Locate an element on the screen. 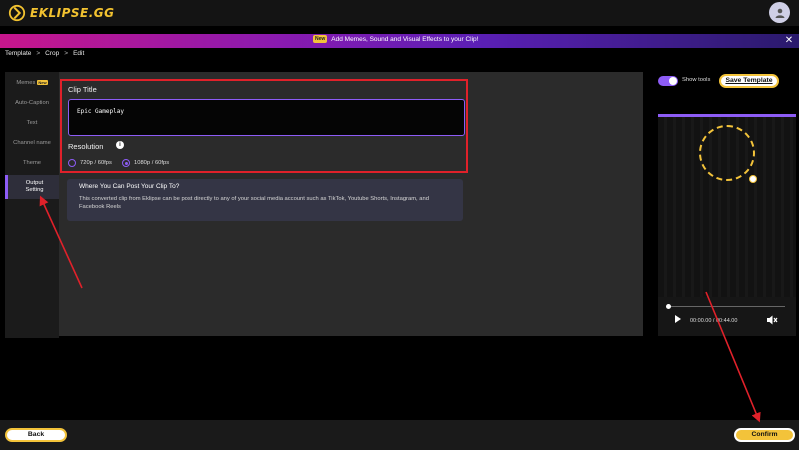  breadcrumb-edit: Edit is located at coordinates (79, 53).